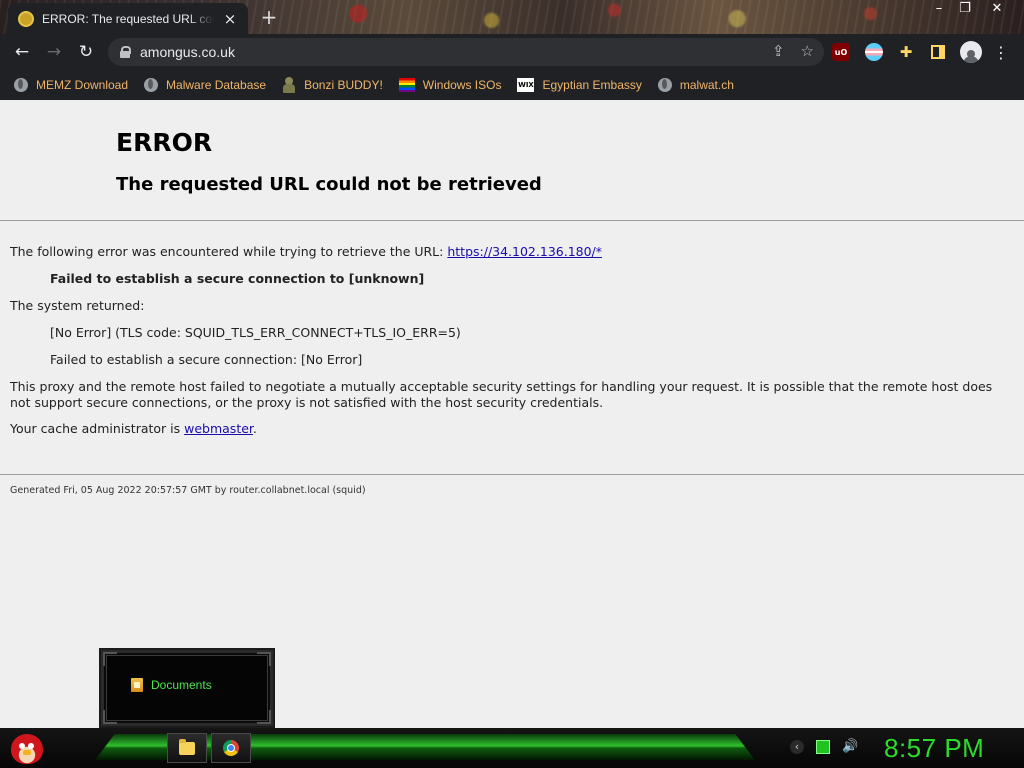 Image resolution: width=1024 pixels, height=768 pixels. What do you see at coordinates (26, 18) in the screenshot?
I see `tab-favicon-icon` at bounding box center [26, 18].